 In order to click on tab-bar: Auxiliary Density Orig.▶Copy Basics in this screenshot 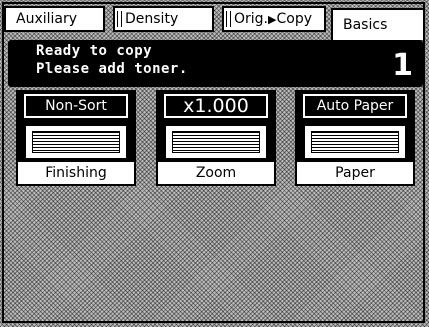, I will do `click(214, 22)`.